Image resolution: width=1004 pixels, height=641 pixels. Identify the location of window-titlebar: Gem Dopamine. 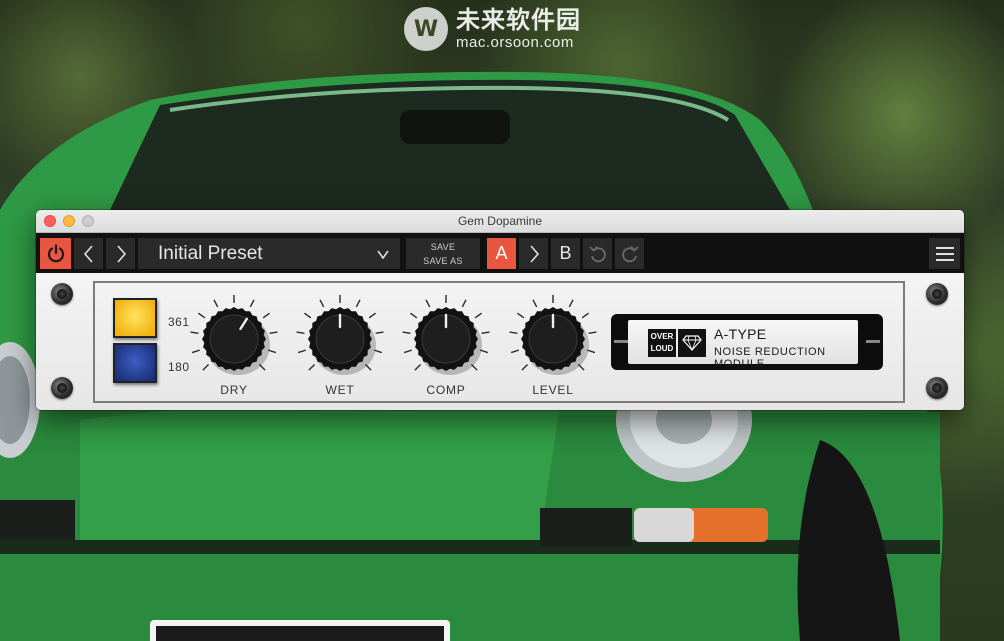
(500, 221).